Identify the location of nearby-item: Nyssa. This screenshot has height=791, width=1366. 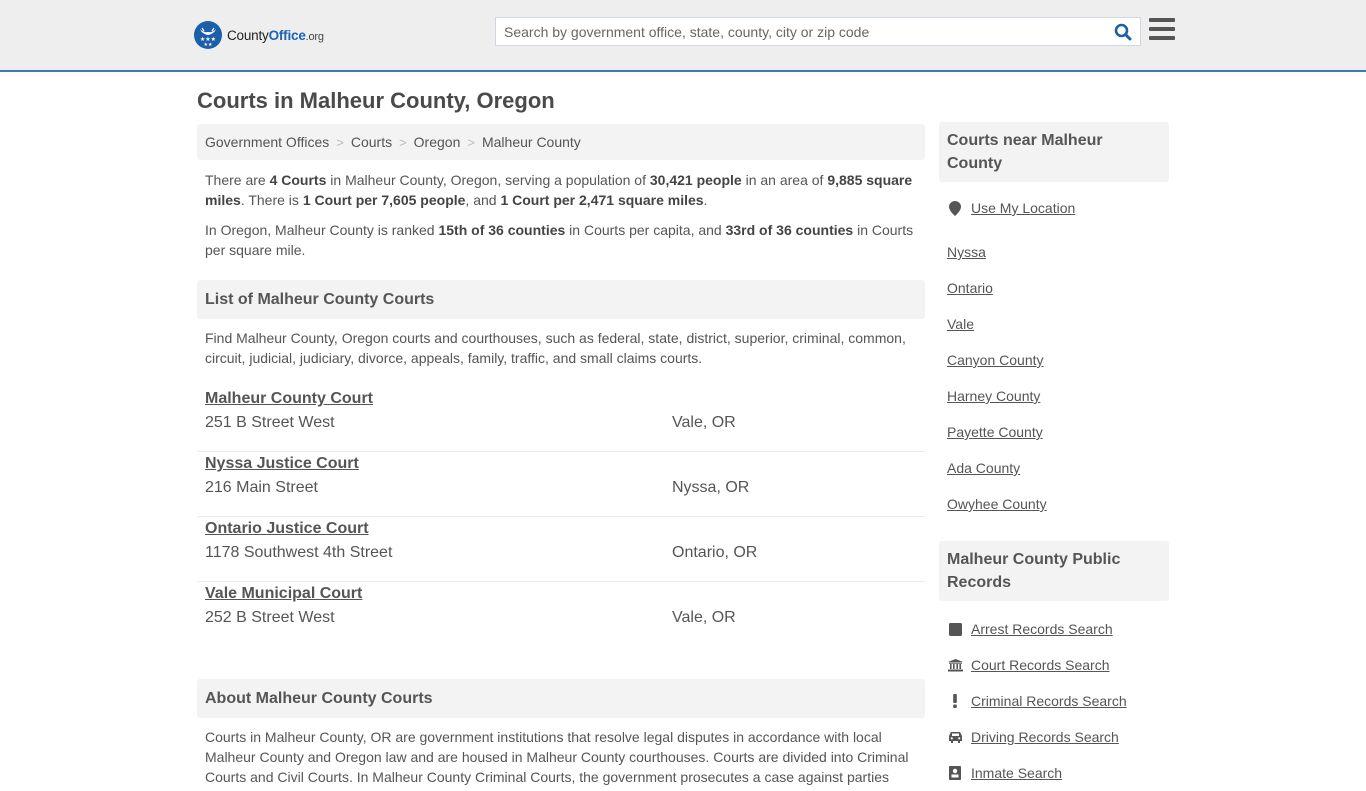
(1054, 252).